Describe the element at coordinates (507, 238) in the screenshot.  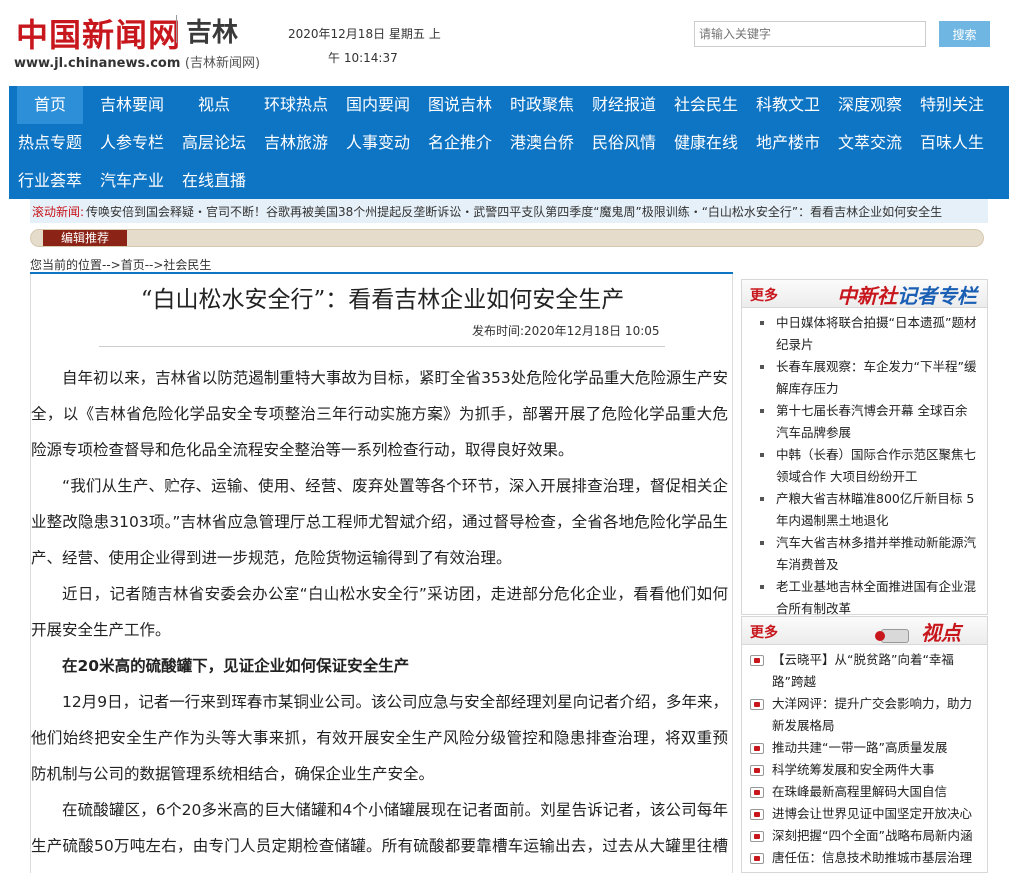
I see `editor-picks-bar: 编辑推荐` at that location.